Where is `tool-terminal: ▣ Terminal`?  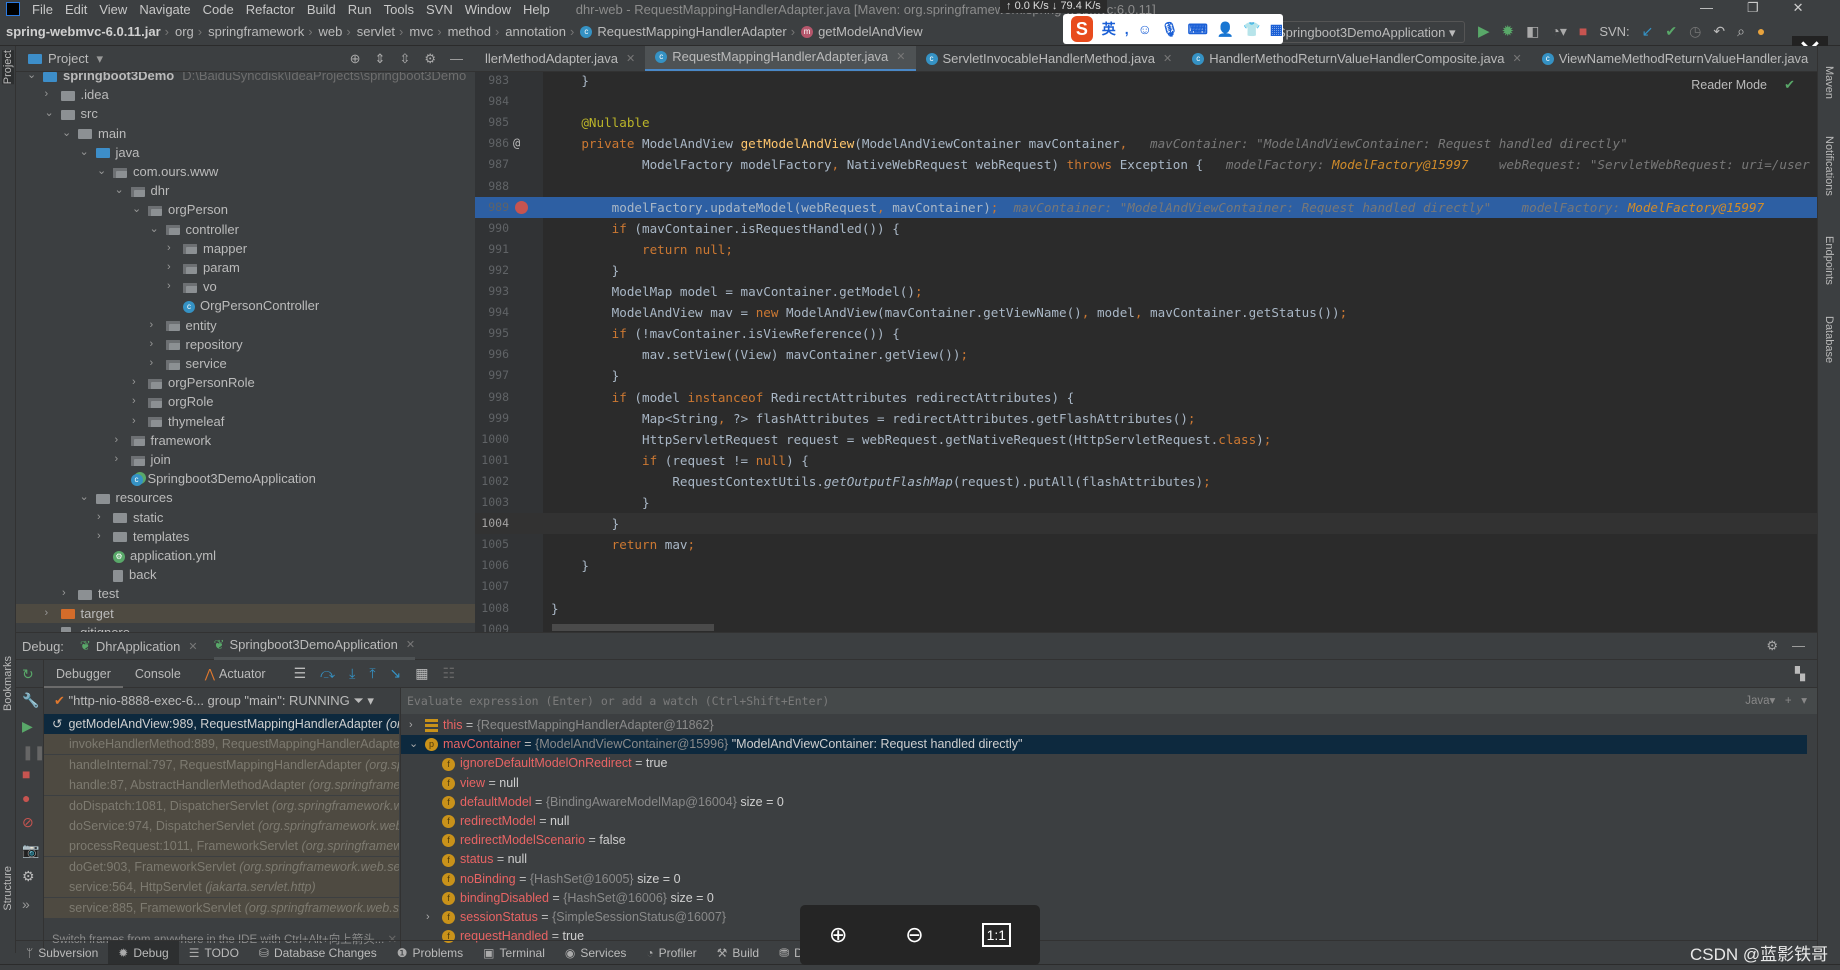
tool-terminal: ▣ Terminal is located at coordinates (514, 953).